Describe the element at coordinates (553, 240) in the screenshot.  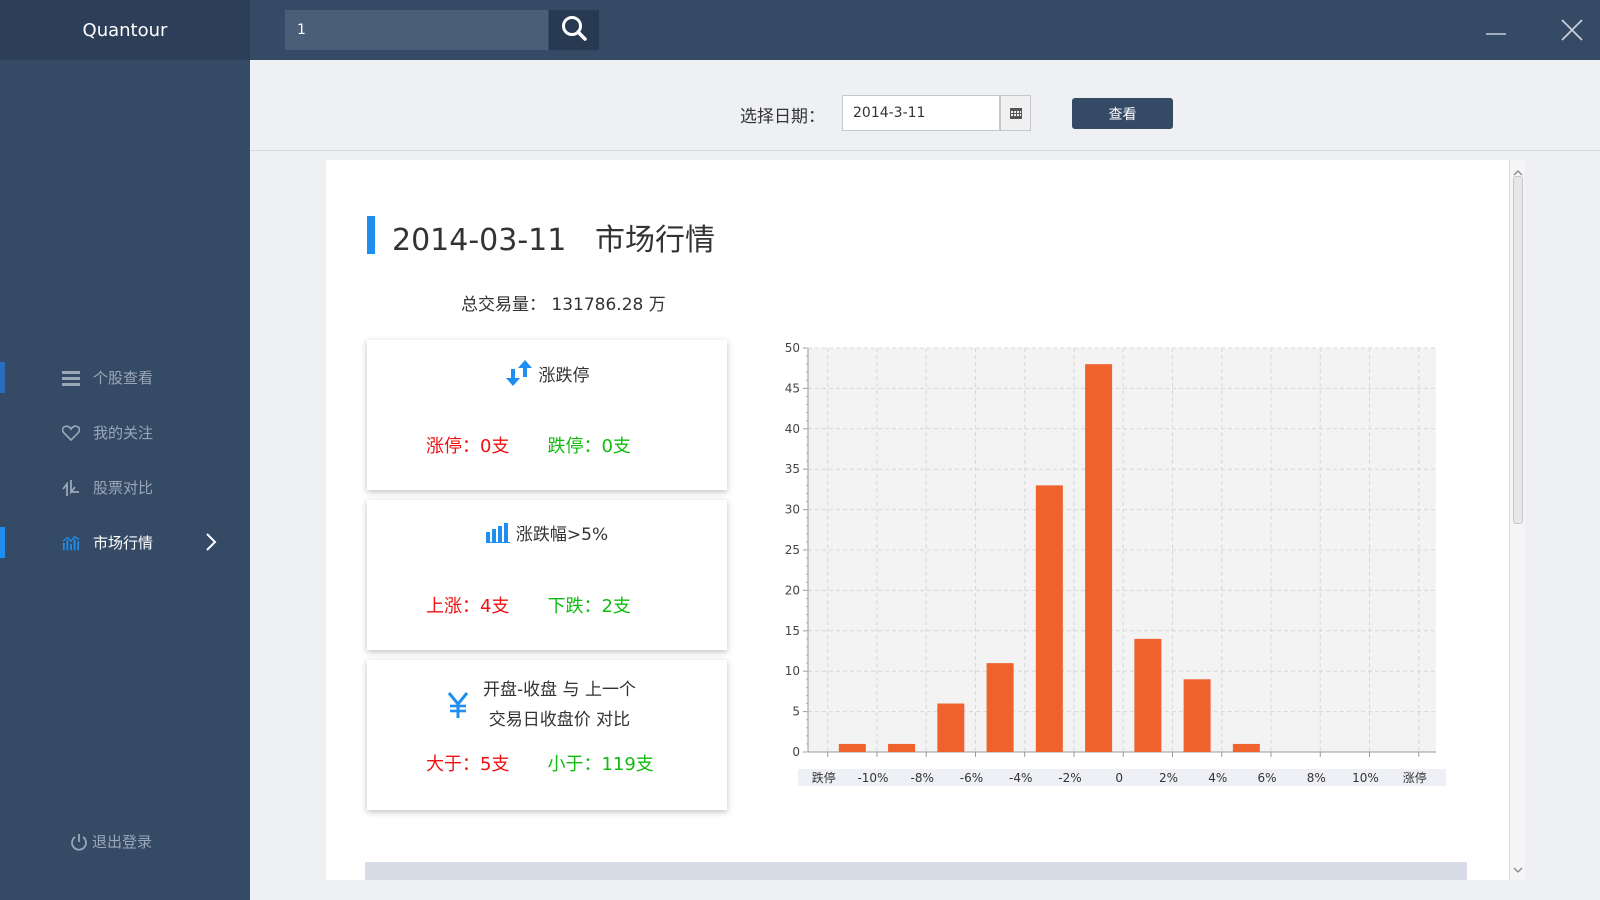
I see `page-title: 2014-03-11 市场行情` at that location.